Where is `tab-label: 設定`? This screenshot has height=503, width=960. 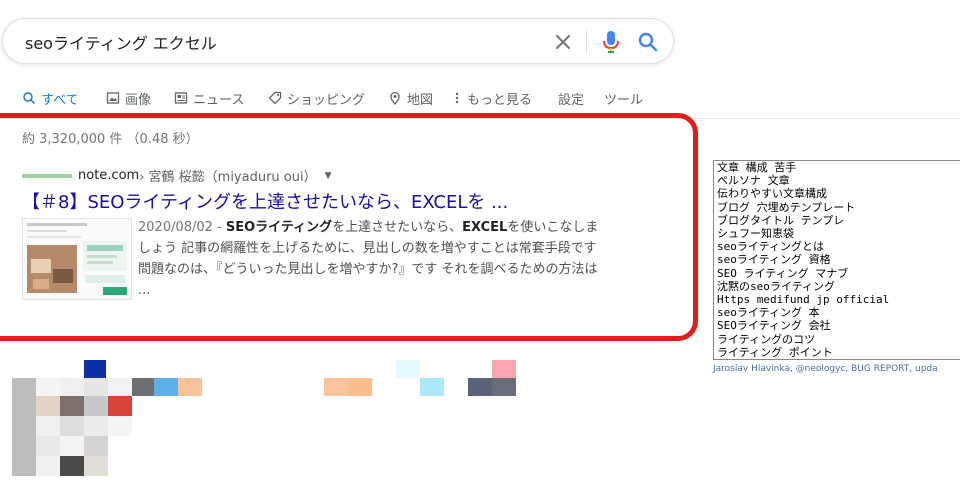 tab-label: 設定 is located at coordinates (571, 100).